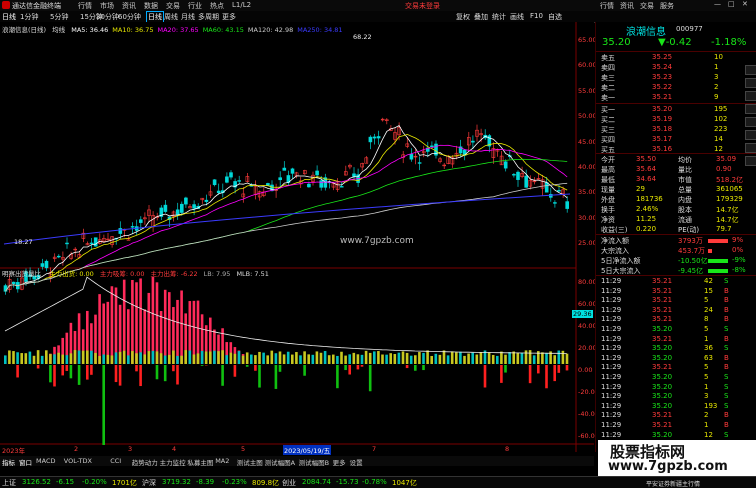  I want to click on stat-label: 量比, so click(685, 170).